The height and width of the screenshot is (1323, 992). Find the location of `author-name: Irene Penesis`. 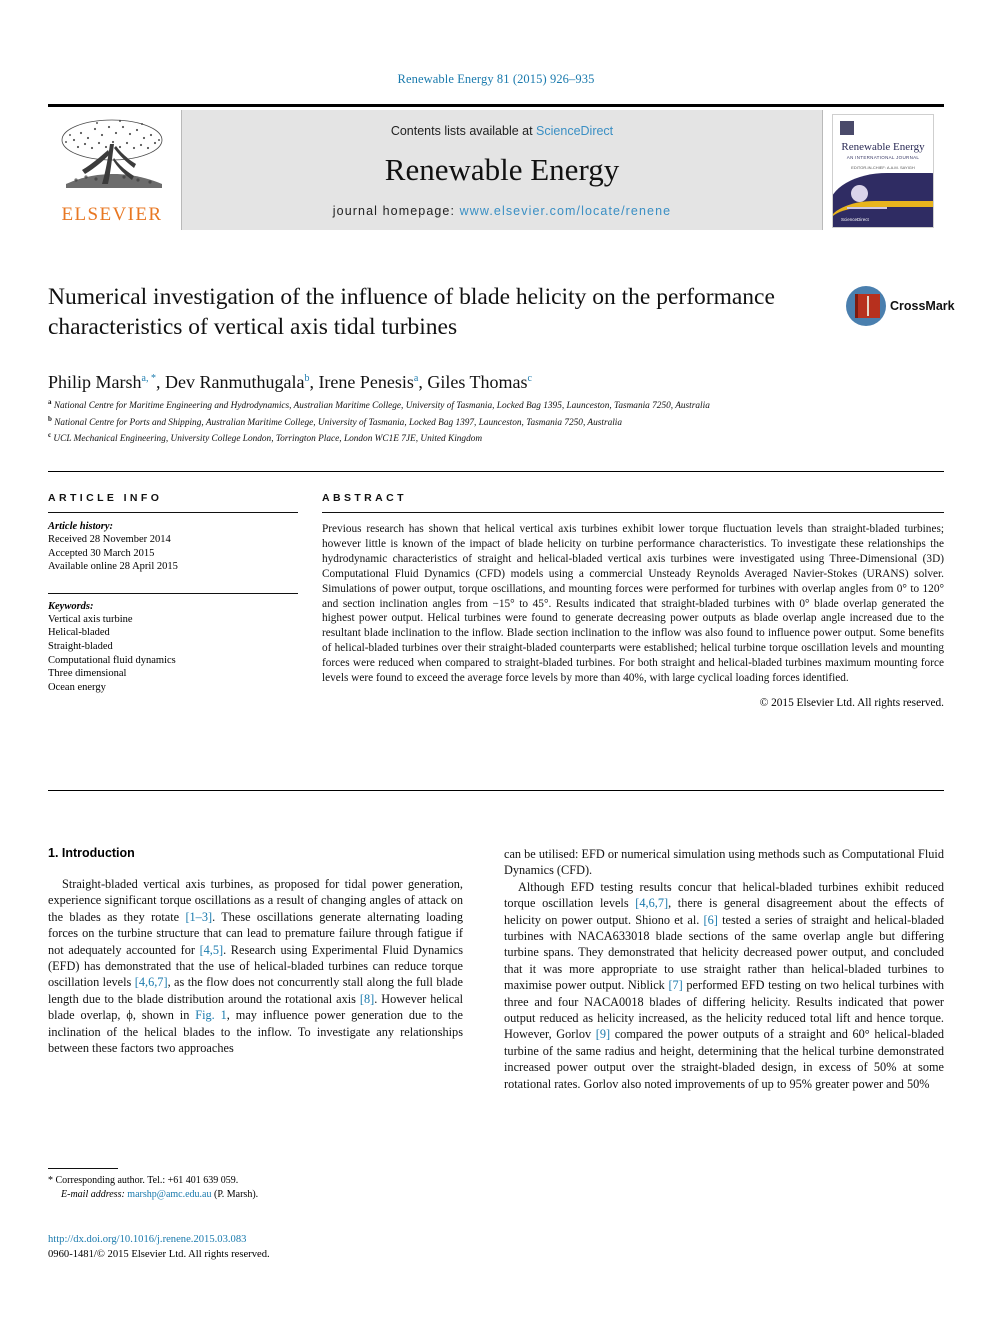

author-name: Irene Penesis is located at coordinates (366, 382).